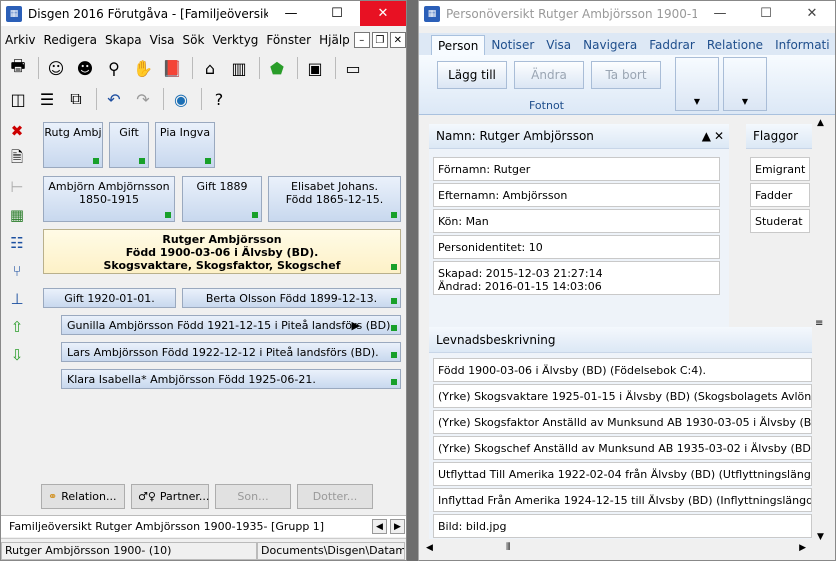 This screenshot has width=836, height=561. I want to click on layout-cascade-icon: ⧉, so click(76, 99).